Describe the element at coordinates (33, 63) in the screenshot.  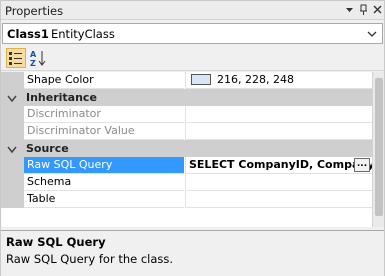
I see `svg-text: Z` at that location.